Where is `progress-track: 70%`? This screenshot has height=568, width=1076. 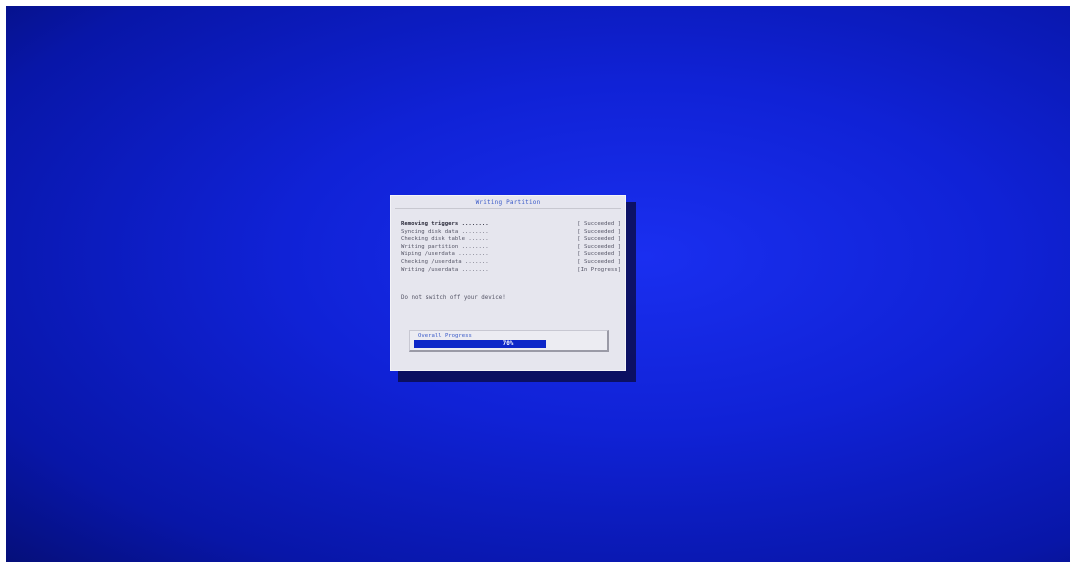 progress-track: 70% is located at coordinates (508, 344).